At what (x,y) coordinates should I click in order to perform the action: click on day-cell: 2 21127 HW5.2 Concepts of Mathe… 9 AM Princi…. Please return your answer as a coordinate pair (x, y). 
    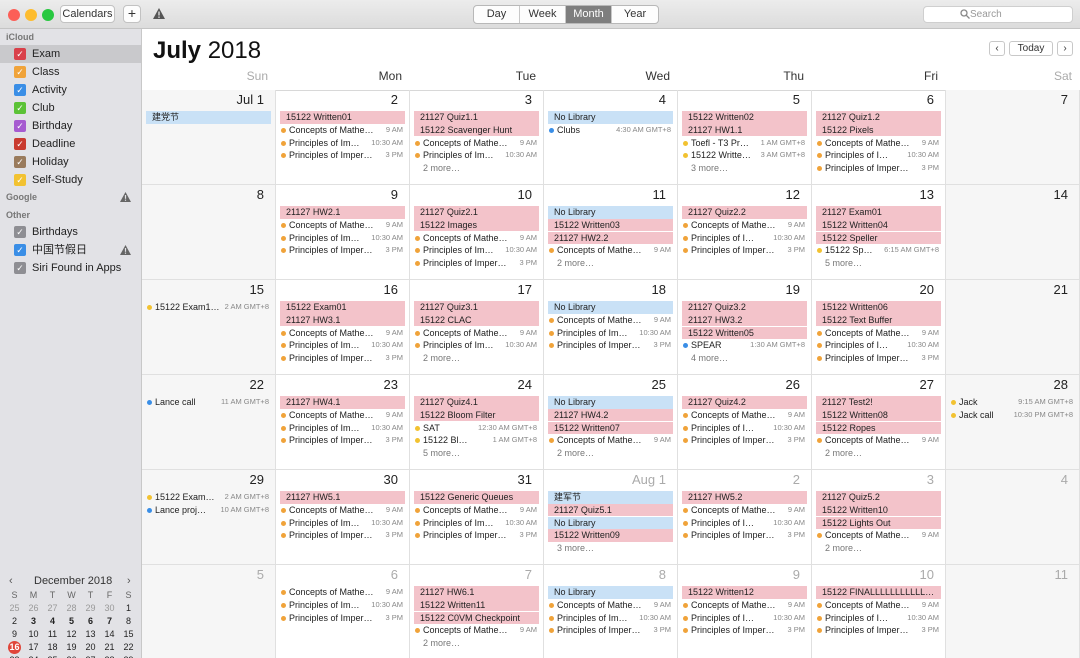
    Looking at the image, I should click on (745, 517).